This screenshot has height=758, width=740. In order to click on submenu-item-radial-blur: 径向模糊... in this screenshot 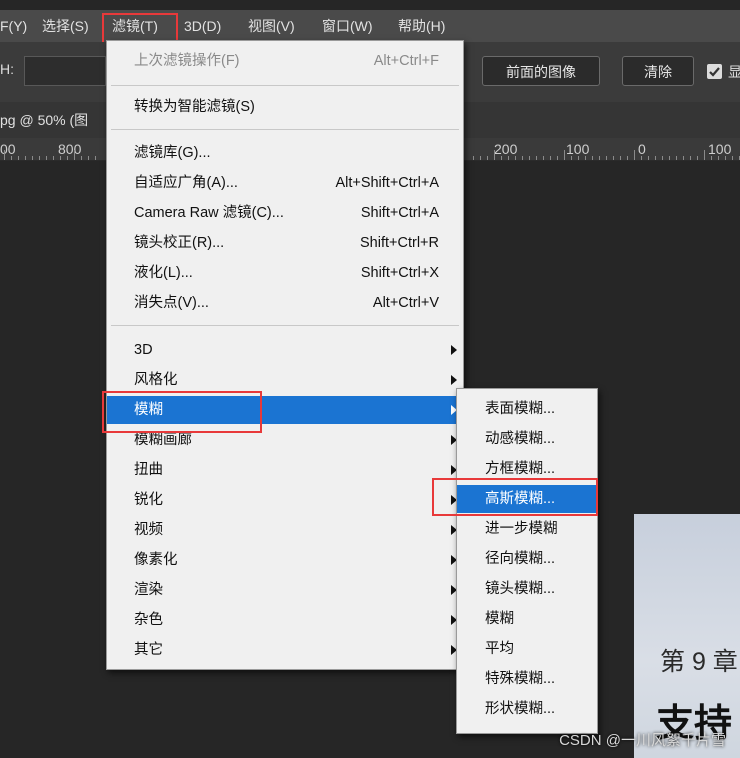, I will do `click(527, 559)`.